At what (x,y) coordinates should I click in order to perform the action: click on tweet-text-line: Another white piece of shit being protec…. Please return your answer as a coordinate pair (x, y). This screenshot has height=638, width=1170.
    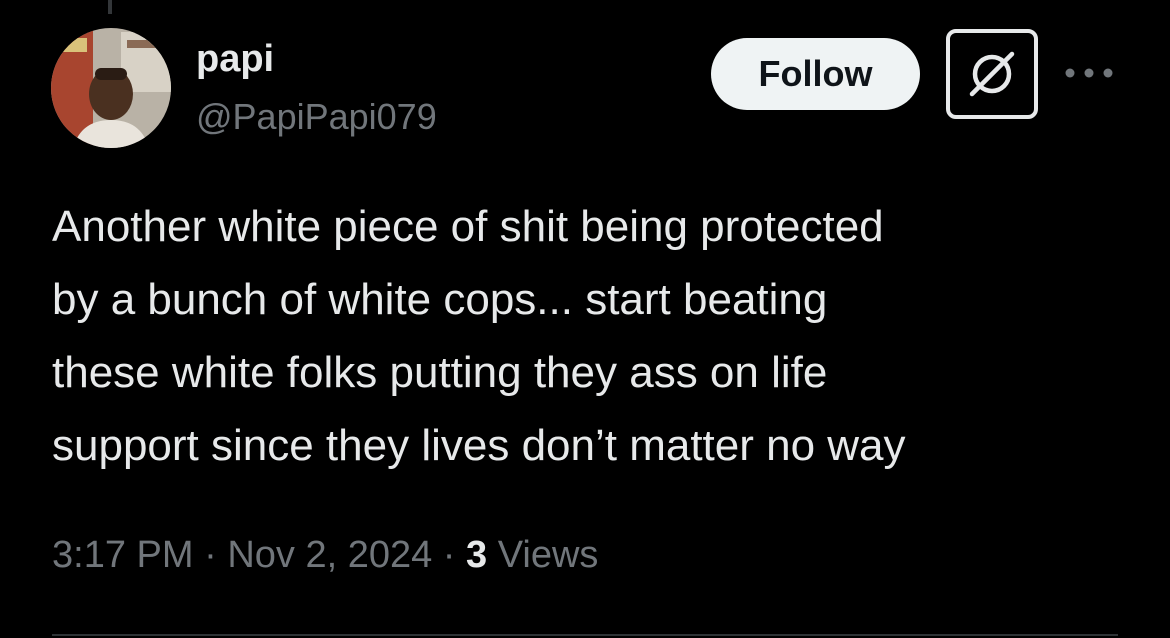
    Looking at the image, I should click on (468, 226).